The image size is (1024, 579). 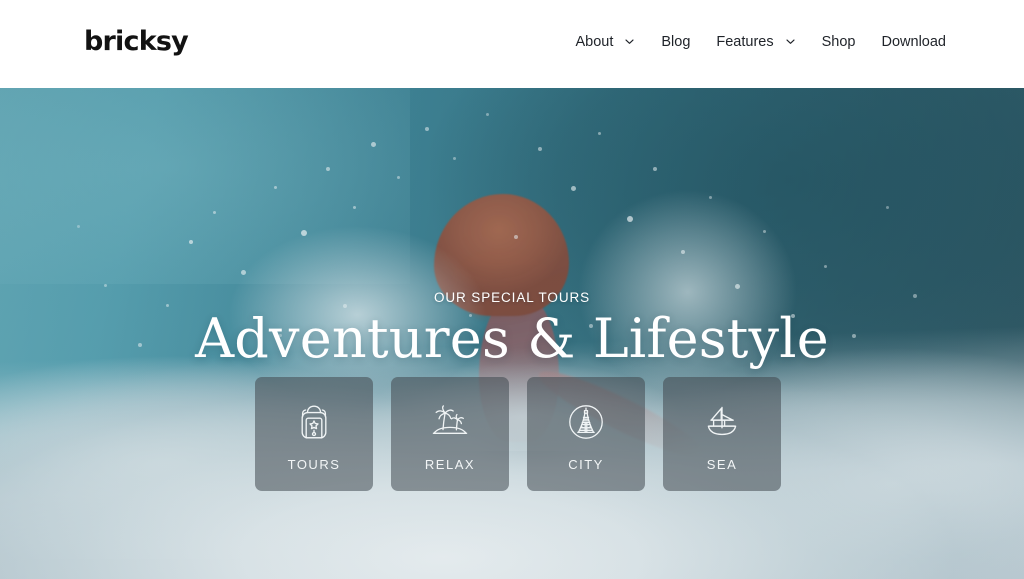 I want to click on site-logo: bricksy, so click(x=136, y=41).